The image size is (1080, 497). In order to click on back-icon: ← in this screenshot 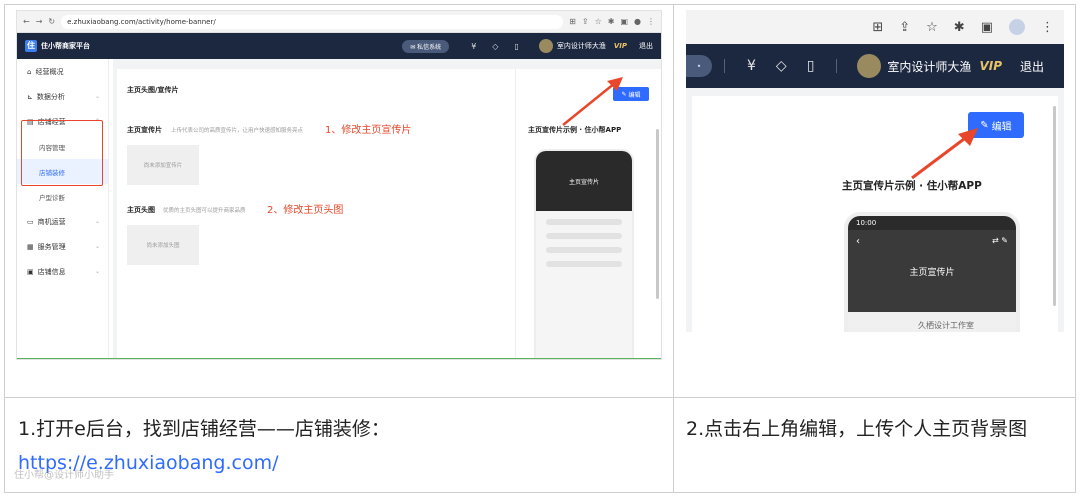, I will do `click(26, 21)`.